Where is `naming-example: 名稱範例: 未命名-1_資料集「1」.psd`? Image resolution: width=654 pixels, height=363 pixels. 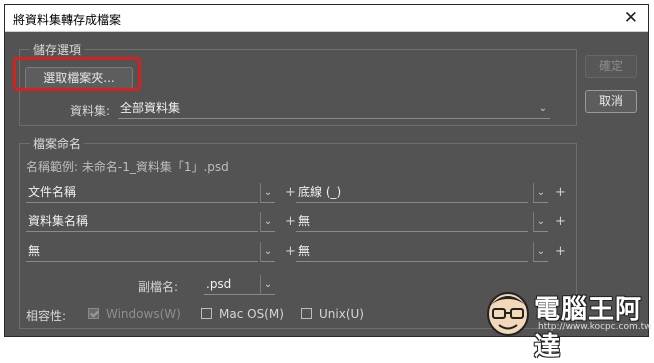 naming-example: 名稱範例: 未命名-1_資料集「1」.psd is located at coordinates (127, 167).